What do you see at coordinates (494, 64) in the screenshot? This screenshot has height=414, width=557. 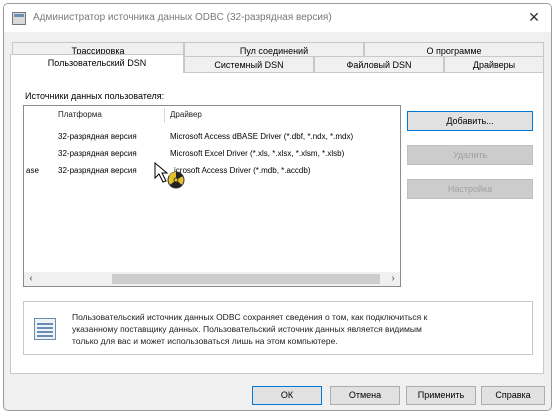 I see `tab-drivers: Драйверы` at bounding box center [494, 64].